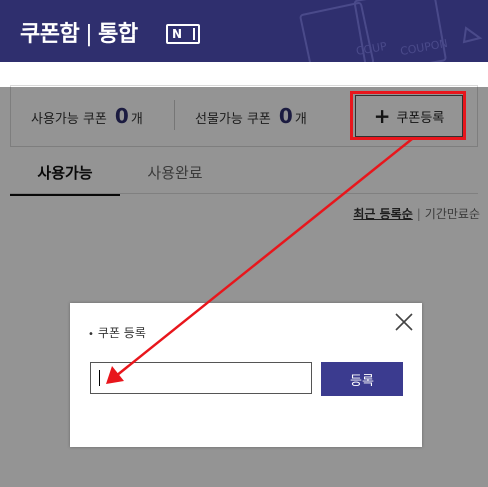 This screenshot has height=487, width=488. I want to click on submit-register-button: 등록, so click(362, 379).